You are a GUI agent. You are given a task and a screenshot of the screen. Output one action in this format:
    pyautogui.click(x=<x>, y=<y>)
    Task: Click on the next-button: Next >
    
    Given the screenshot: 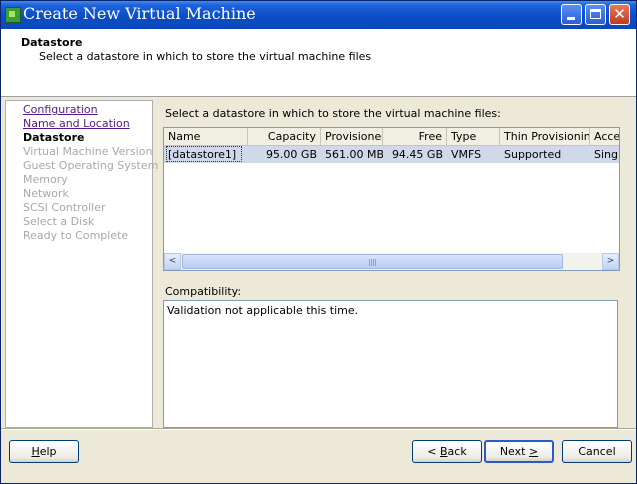 What is the action you would take?
    pyautogui.click(x=519, y=451)
    